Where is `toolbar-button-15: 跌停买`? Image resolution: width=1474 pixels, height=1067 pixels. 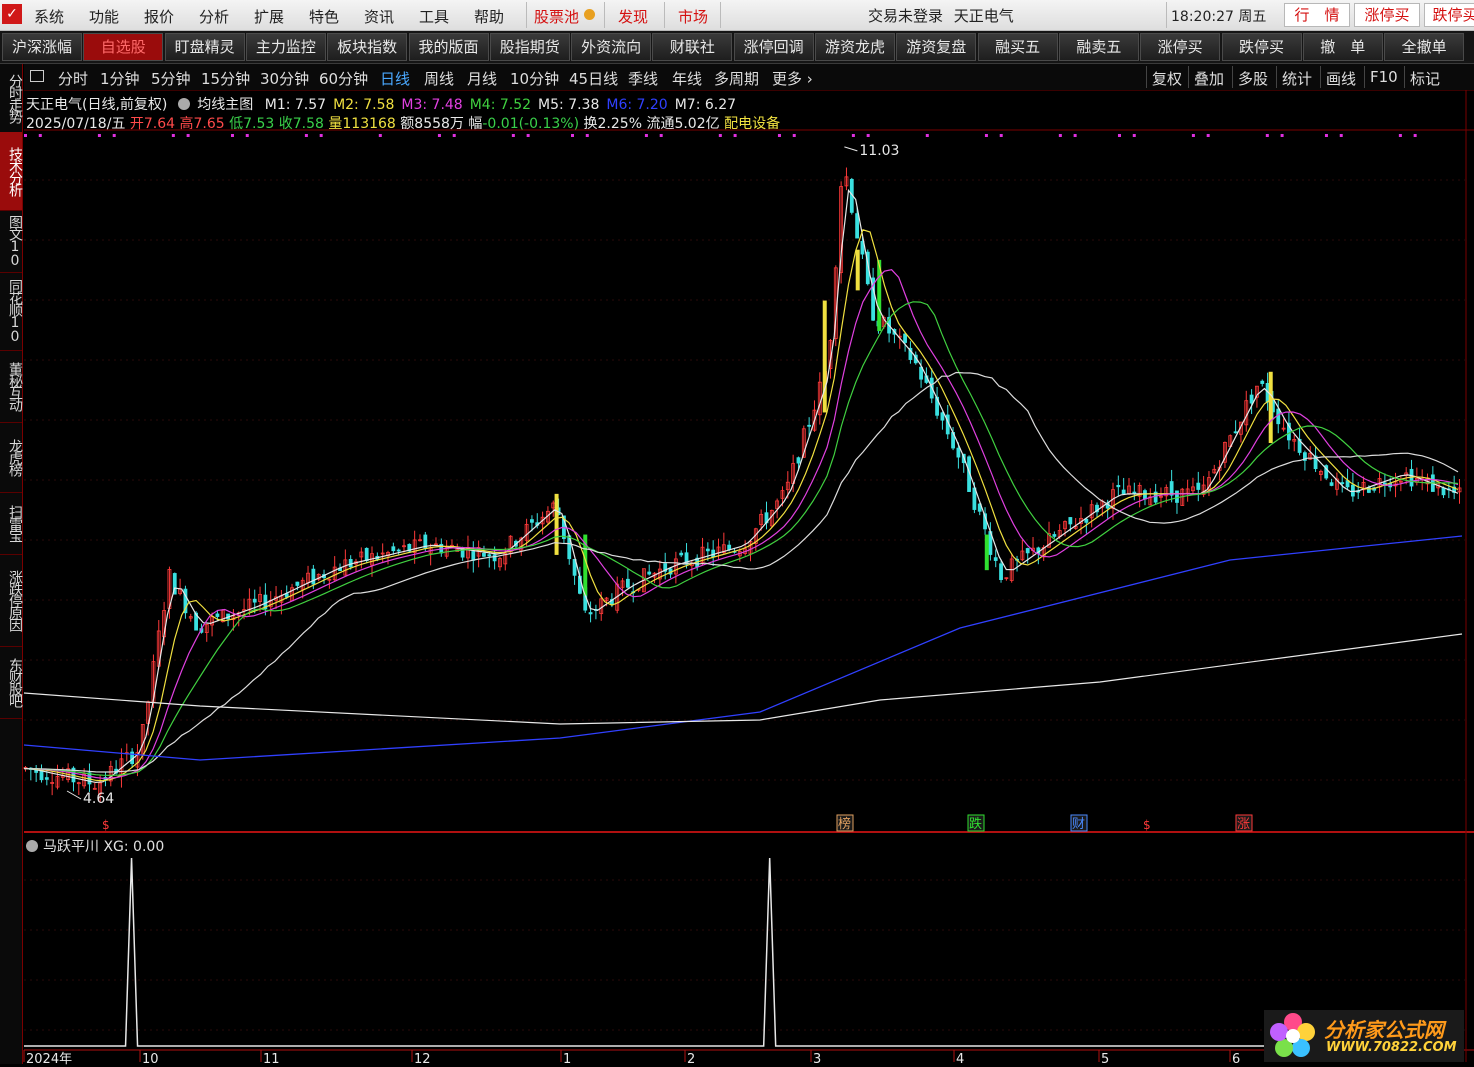 toolbar-button-15: 跌停买 is located at coordinates (1261, 47).